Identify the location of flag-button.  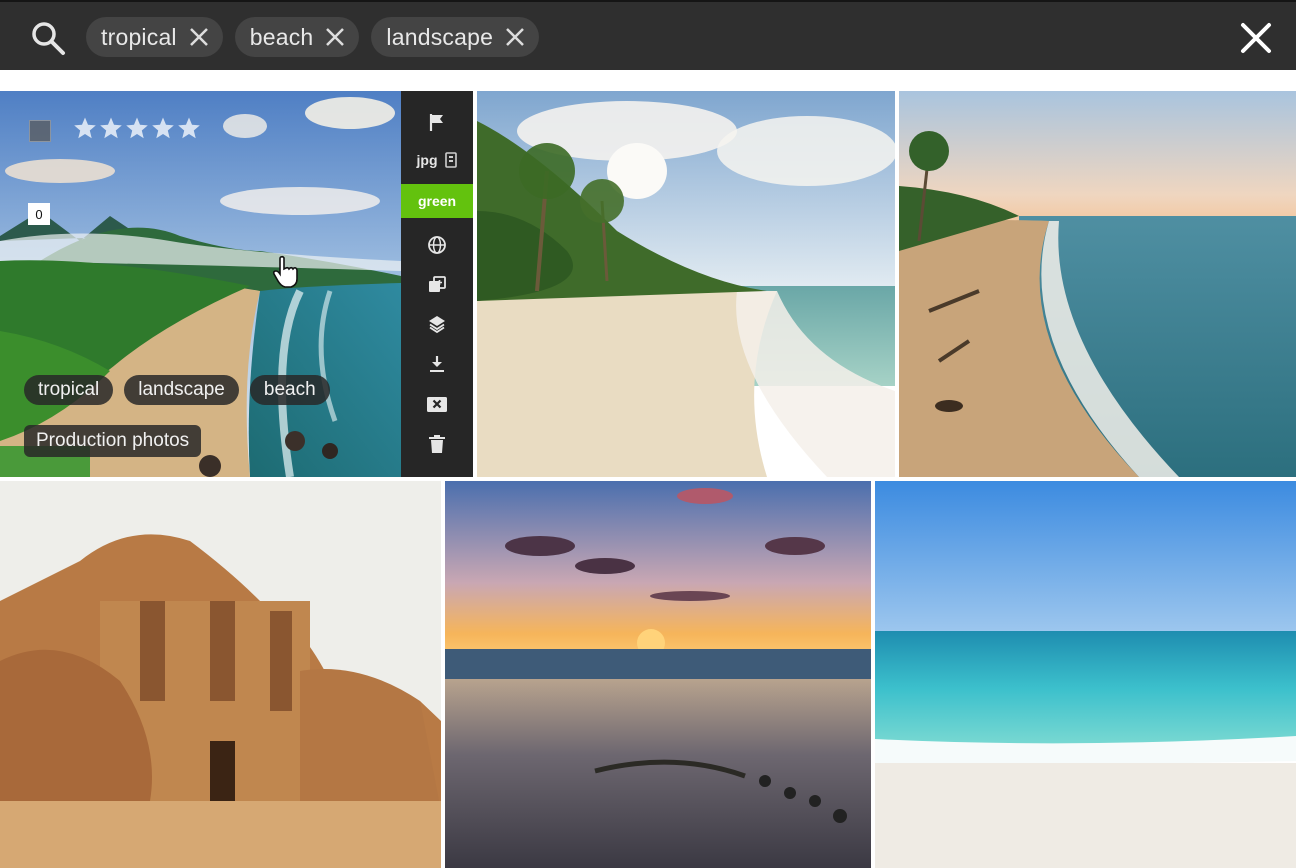
(437, 122).